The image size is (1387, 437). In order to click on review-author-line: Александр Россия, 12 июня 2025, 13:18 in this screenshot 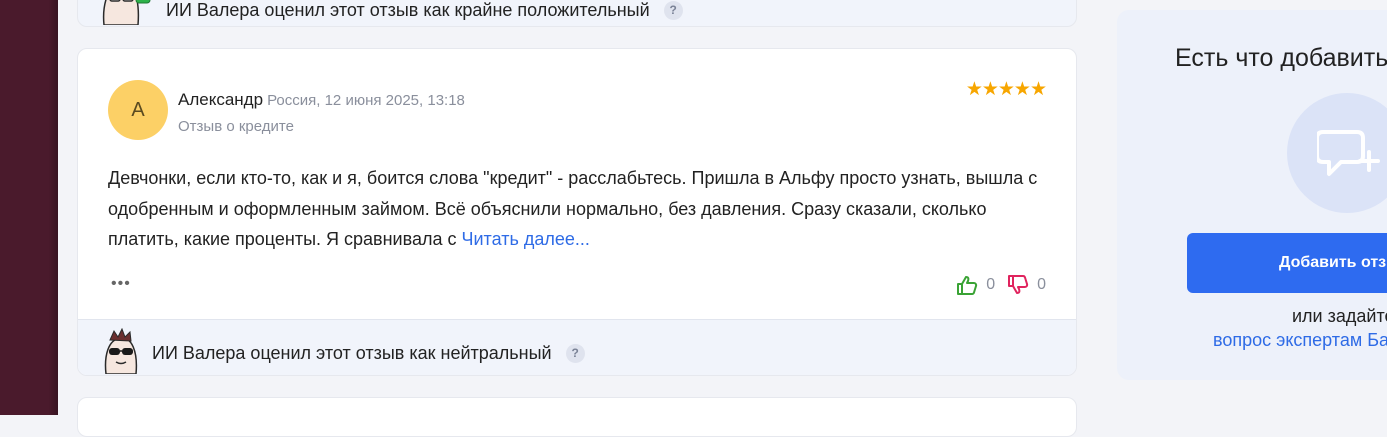, I will do `click(321, 100)`.